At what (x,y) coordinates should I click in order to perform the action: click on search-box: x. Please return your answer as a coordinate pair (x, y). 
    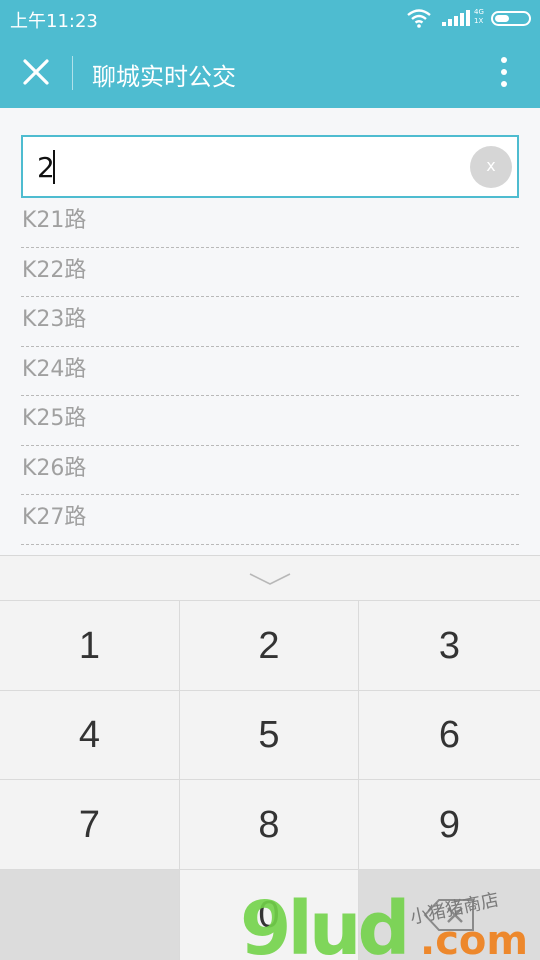
    Looking at the image, I should click on (270, 166).